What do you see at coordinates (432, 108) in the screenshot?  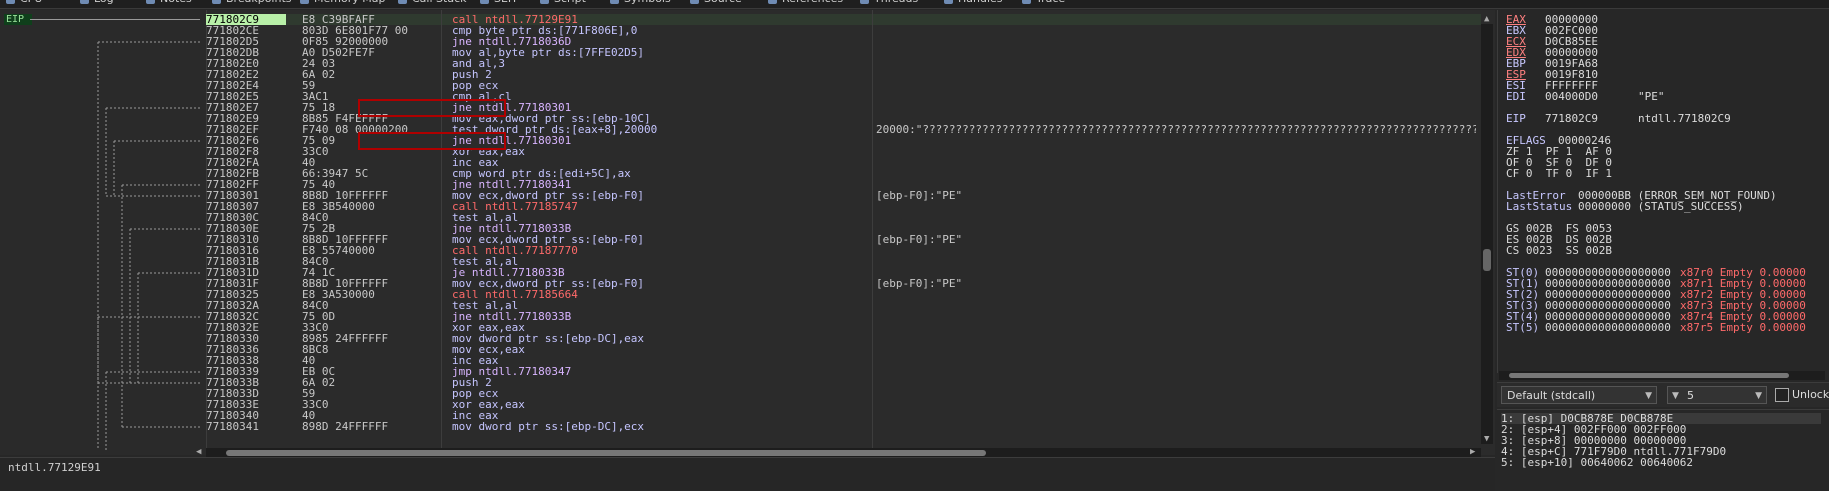 I see `highlight-box` at bounding box center [432, 108].